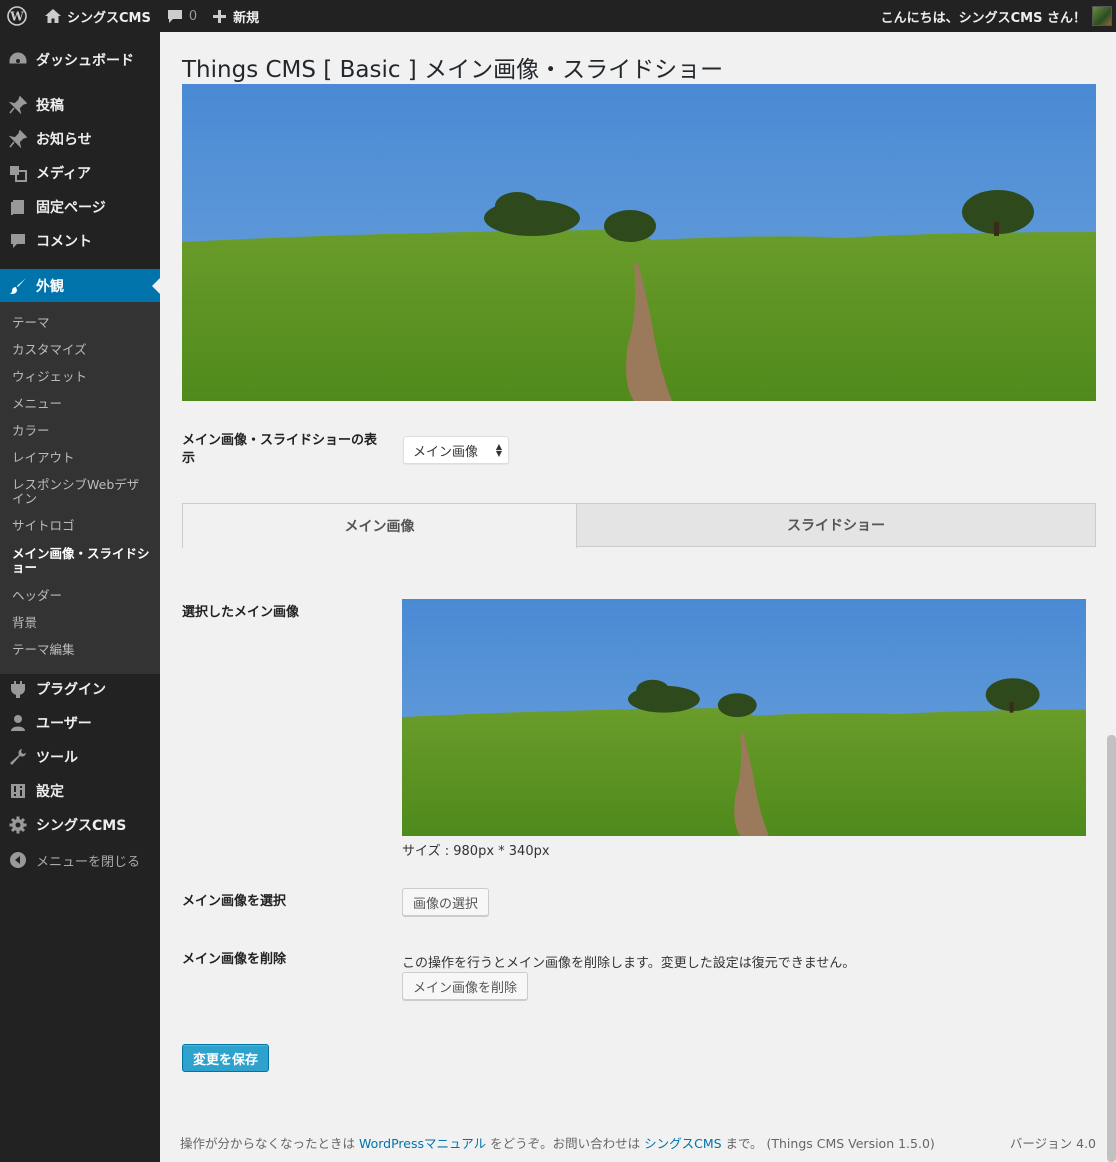 The image size is (1116, 1162). I want to click on display-select: メイン画像 ▲ ▼, so click(456, 450).